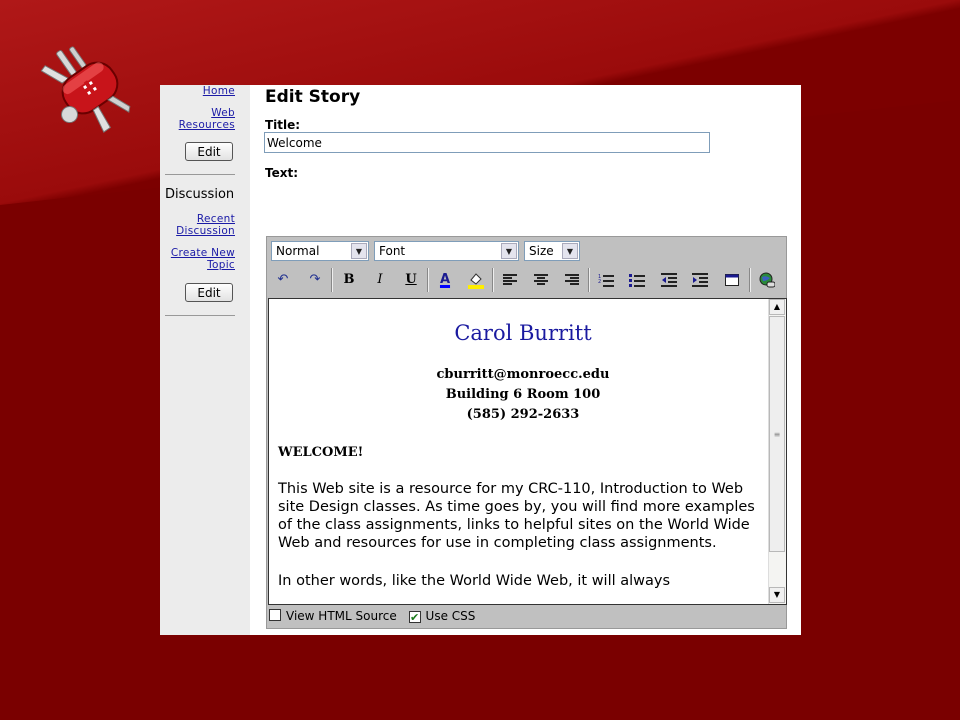 This screenshot has height=720, width=960. Describe the element at coordinates (298, 251) in the screenshot. I see `format-select-value: Normal` at that location.